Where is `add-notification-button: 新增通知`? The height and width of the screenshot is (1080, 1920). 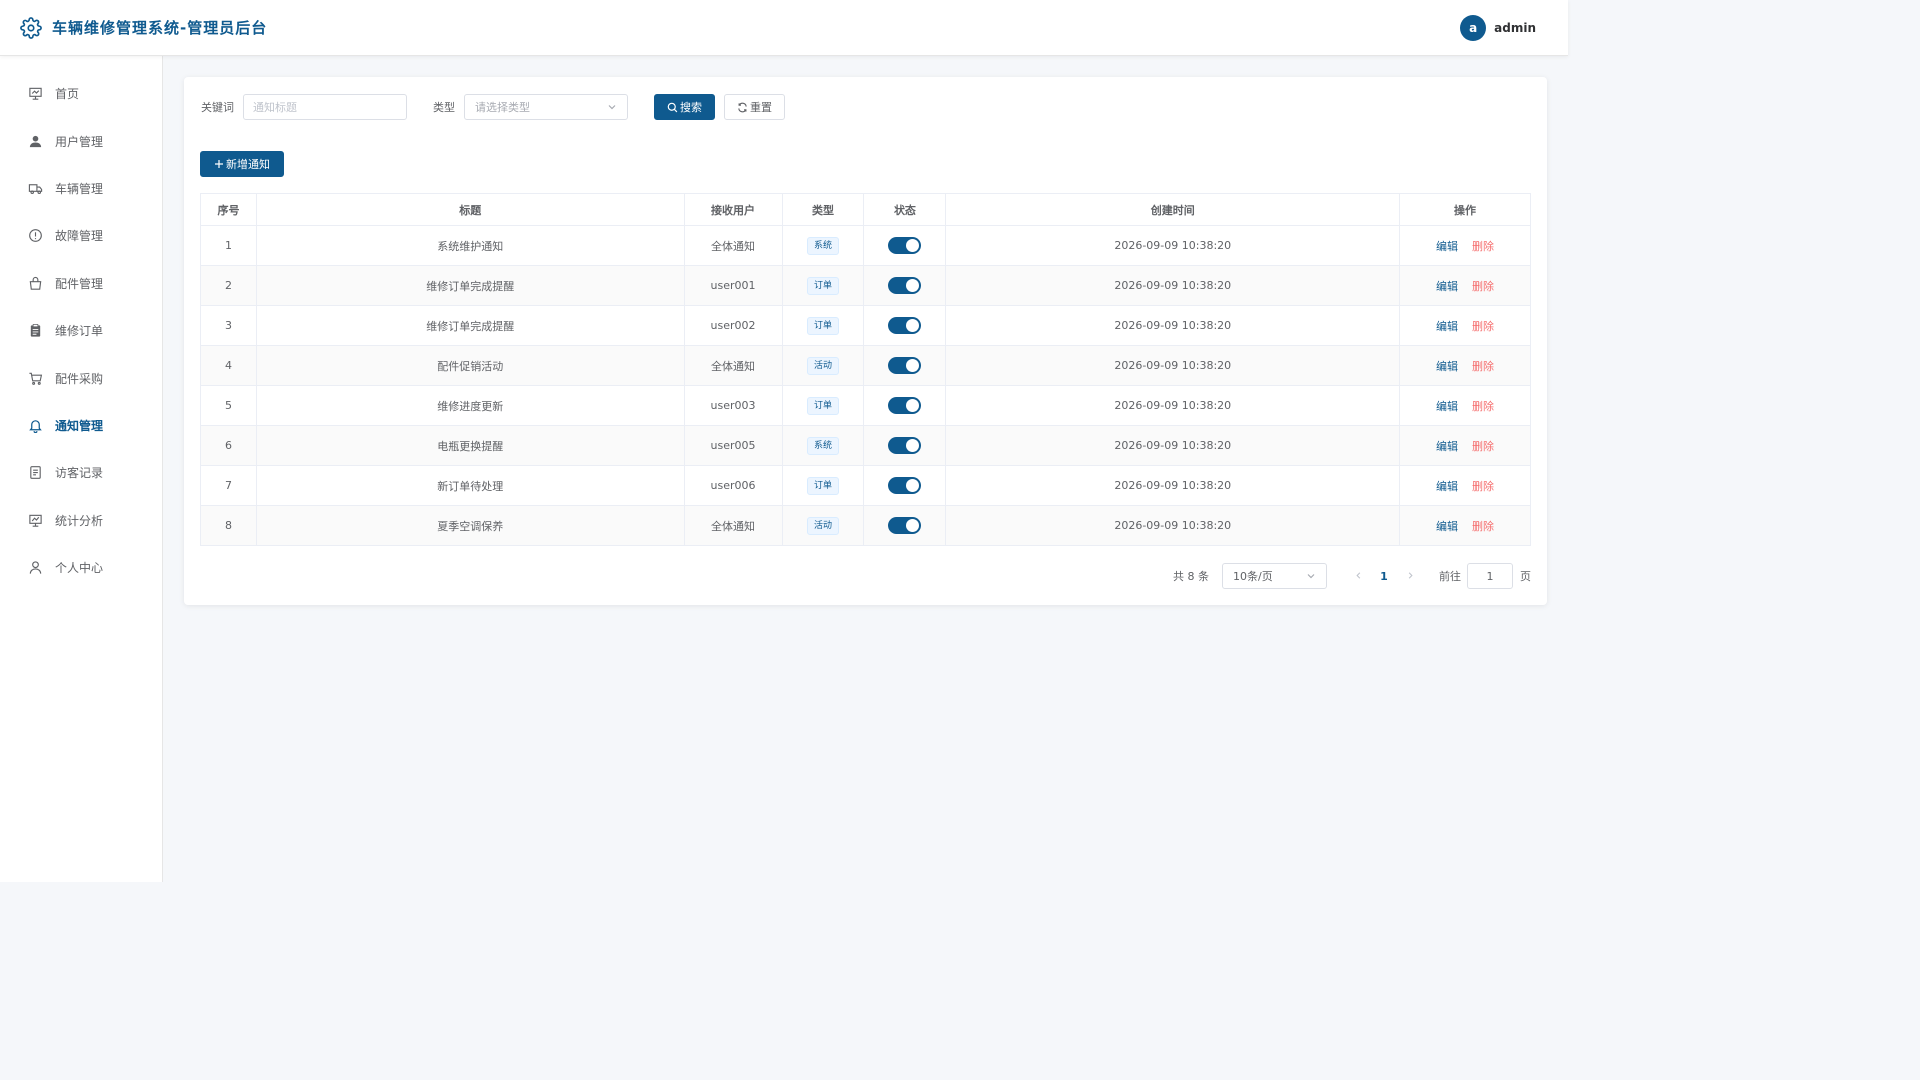
add-notification-button: 新增通知 is located at coordinates (242, 164).